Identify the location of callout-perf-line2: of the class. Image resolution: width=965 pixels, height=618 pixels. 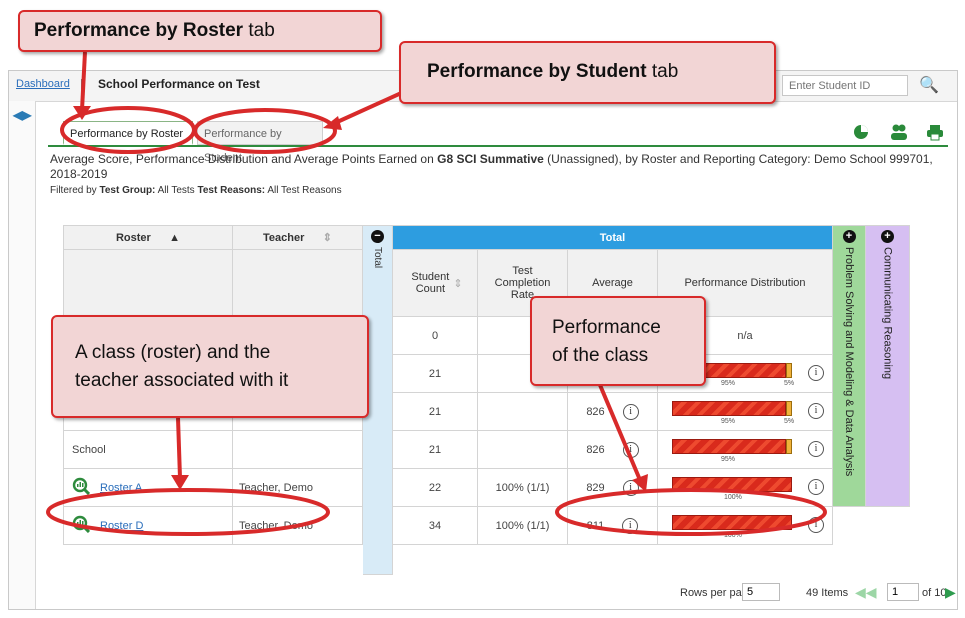
(600, 355).